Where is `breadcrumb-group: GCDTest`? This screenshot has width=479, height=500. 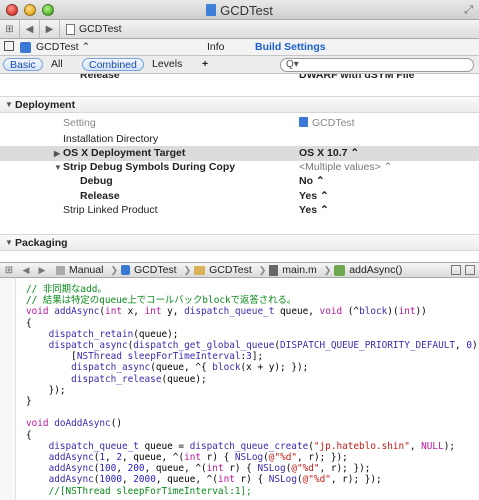
breadcrumb-group: GCDTest is located at coordinates (223, 270).